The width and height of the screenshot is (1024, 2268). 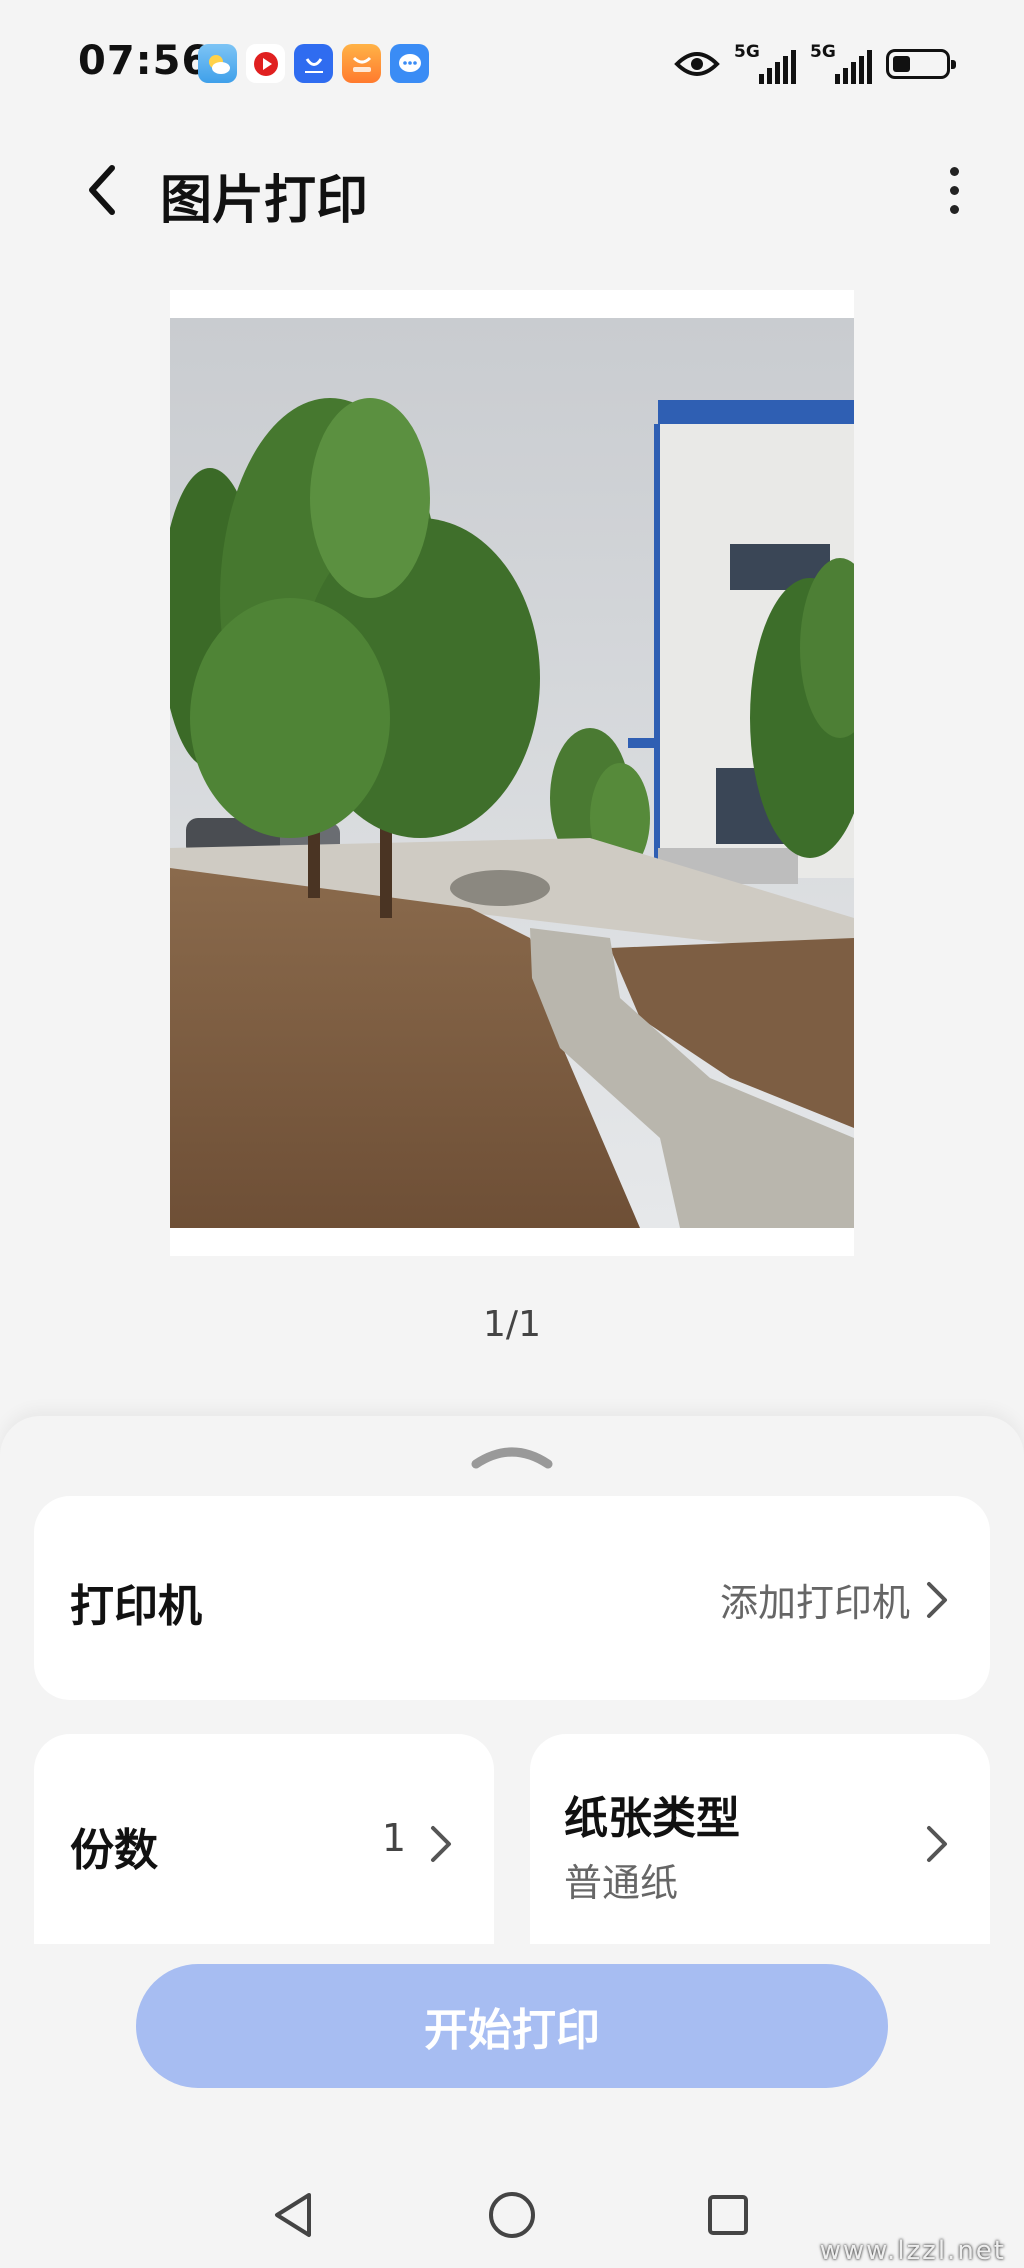 What do you see at coordinates (512, 1598) in the screenshot?
I see `printer-selector: 打印机 添加打印机` at bounding box center [512, 1598].